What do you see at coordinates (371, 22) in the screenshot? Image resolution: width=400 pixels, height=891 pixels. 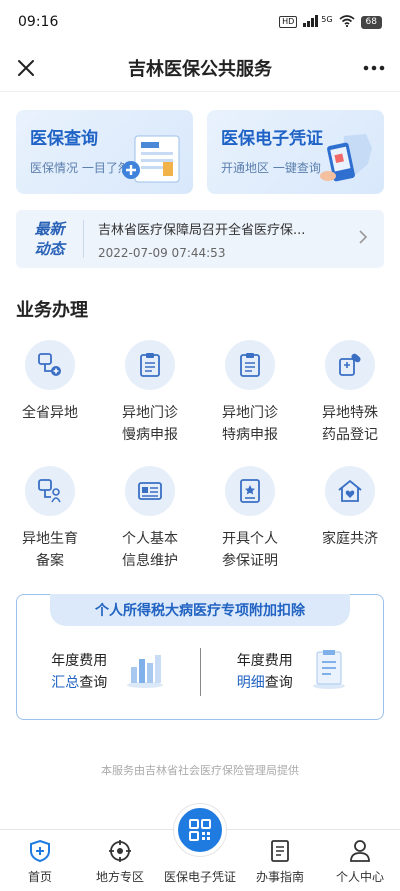 I see `battery-icon: 68` at bounding box center [371, 22].